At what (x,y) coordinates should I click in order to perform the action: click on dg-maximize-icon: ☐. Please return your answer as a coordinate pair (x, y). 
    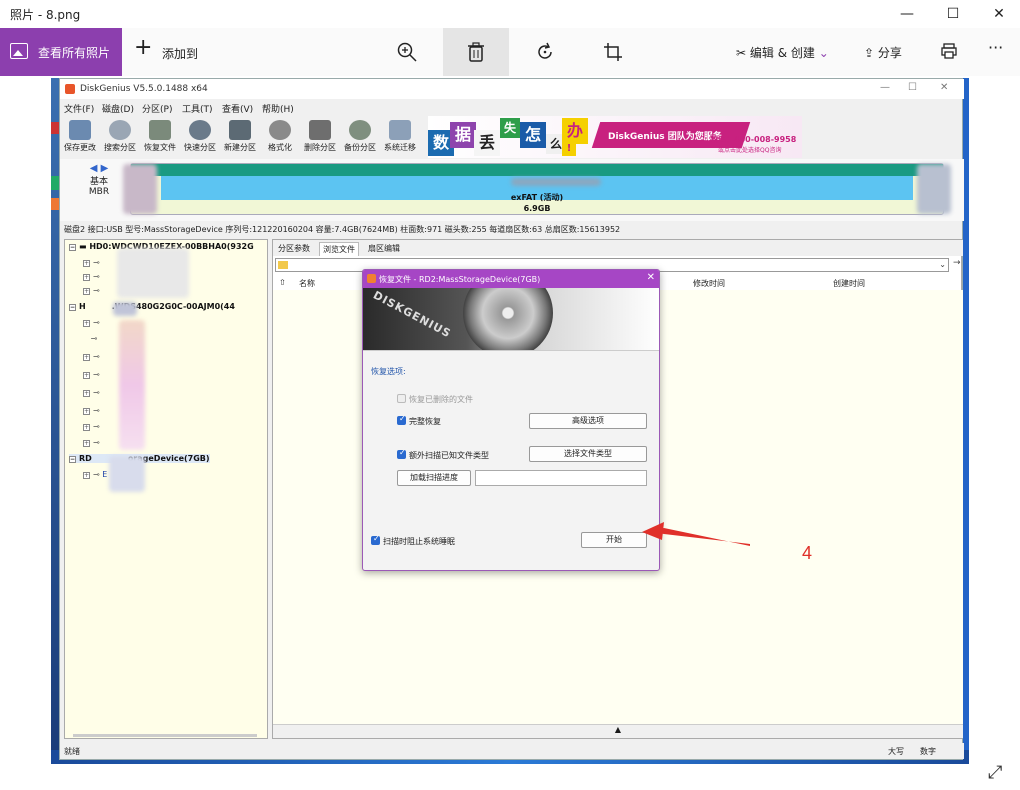
    Looking at the image, I should click on (912, 87).